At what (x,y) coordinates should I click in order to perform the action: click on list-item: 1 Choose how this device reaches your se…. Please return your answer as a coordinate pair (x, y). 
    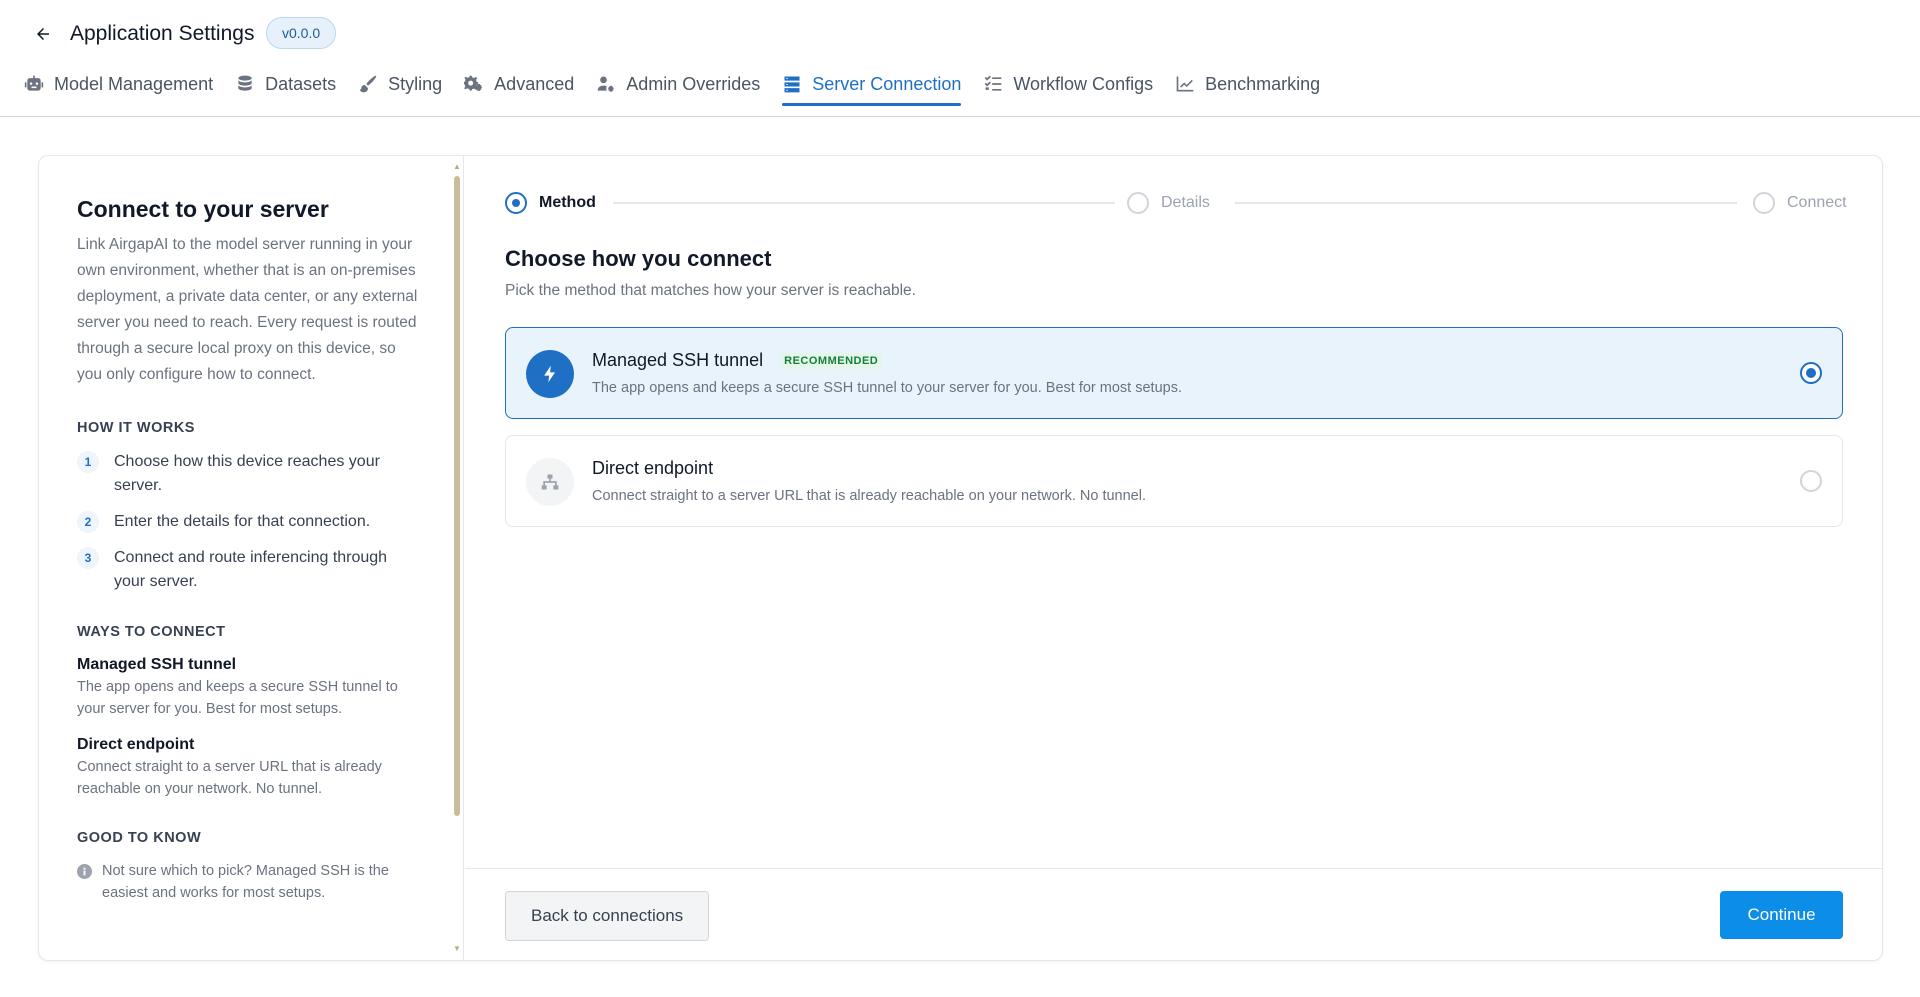
    Looking at the image, I should click on (249, 474).